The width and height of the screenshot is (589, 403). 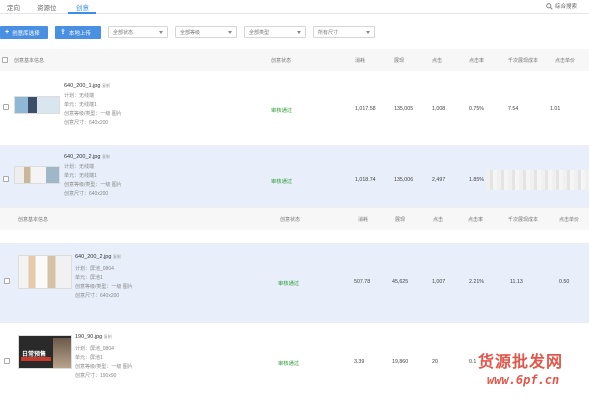 I want to click on watermark-title: 货源批发网, so click(x=521, y=361).